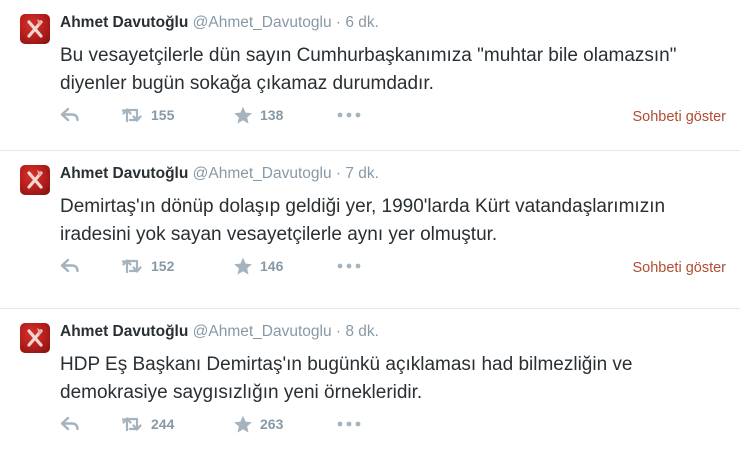 The image size is (740, 449). What do you see at coordinates (272, 424) in the screenshot?
I see `favorite-count: 263` at bounding box center [272, 424].